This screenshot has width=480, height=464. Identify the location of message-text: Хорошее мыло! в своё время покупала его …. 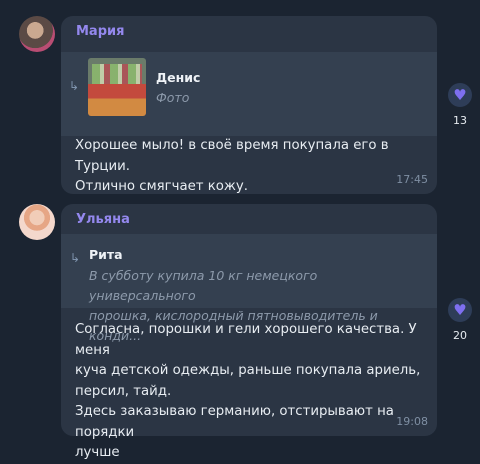
(232, 166).